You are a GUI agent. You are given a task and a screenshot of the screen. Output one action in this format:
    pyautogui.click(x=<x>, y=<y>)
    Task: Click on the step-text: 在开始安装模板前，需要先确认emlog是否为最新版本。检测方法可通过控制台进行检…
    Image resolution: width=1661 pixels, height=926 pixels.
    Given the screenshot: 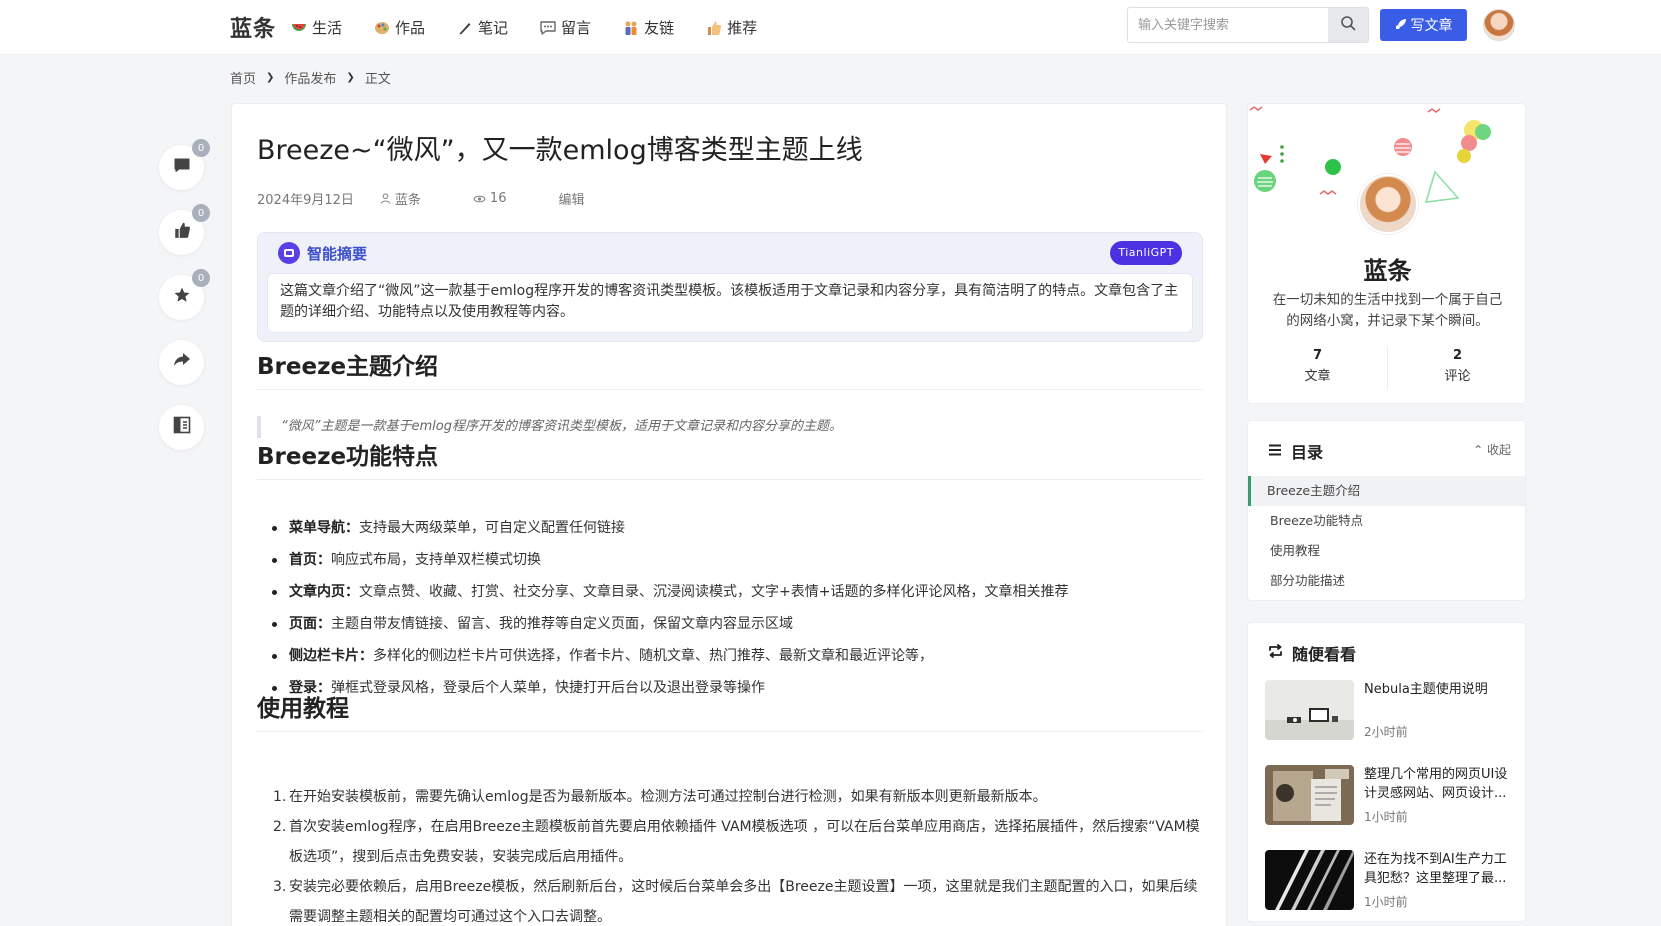 What is the action you would take?
    pyautogui.click(x=668, y=797)
    